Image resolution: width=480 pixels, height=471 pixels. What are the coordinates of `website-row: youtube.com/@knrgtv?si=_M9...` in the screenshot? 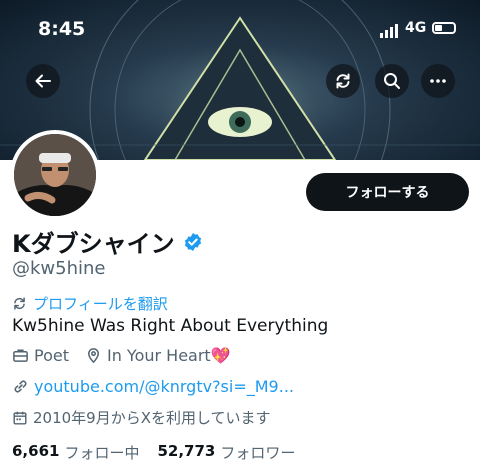 It's located at (153, 386).